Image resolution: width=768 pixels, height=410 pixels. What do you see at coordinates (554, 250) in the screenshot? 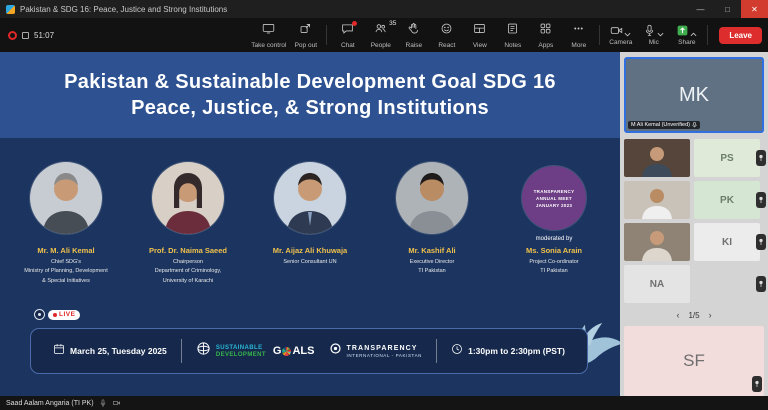
I see `speaker-name: Ms. Sonia Arain` at bounding box center [554, 250].